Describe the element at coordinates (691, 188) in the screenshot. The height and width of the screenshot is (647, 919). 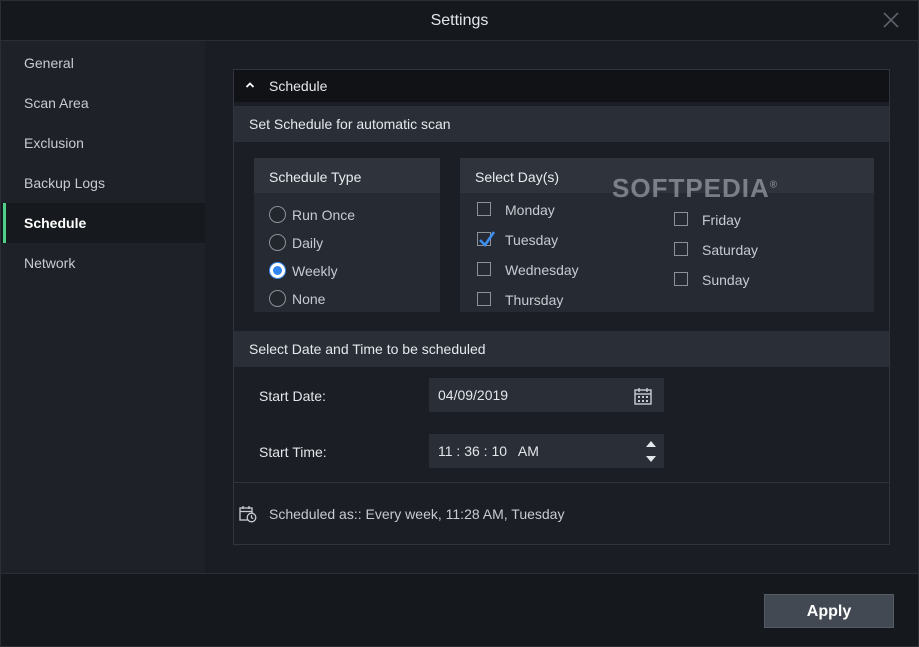
I see `watermark-text: SOFTPEDIA` at that location.